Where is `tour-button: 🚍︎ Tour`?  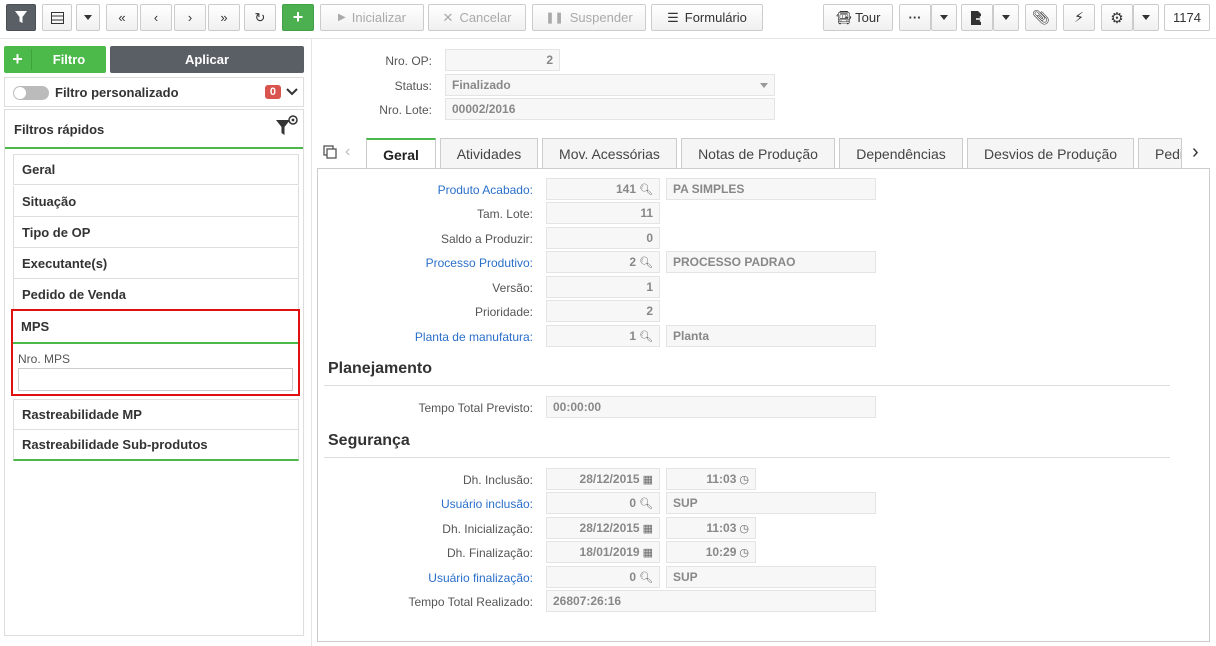 tour-button: 🚍︎ Tour is located at coordinates (858, 17).